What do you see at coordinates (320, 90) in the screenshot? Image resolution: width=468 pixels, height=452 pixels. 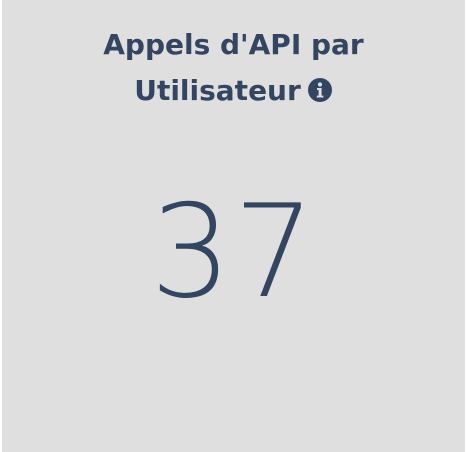 I see `info-circle-icon` at bounding box center [320, 90].